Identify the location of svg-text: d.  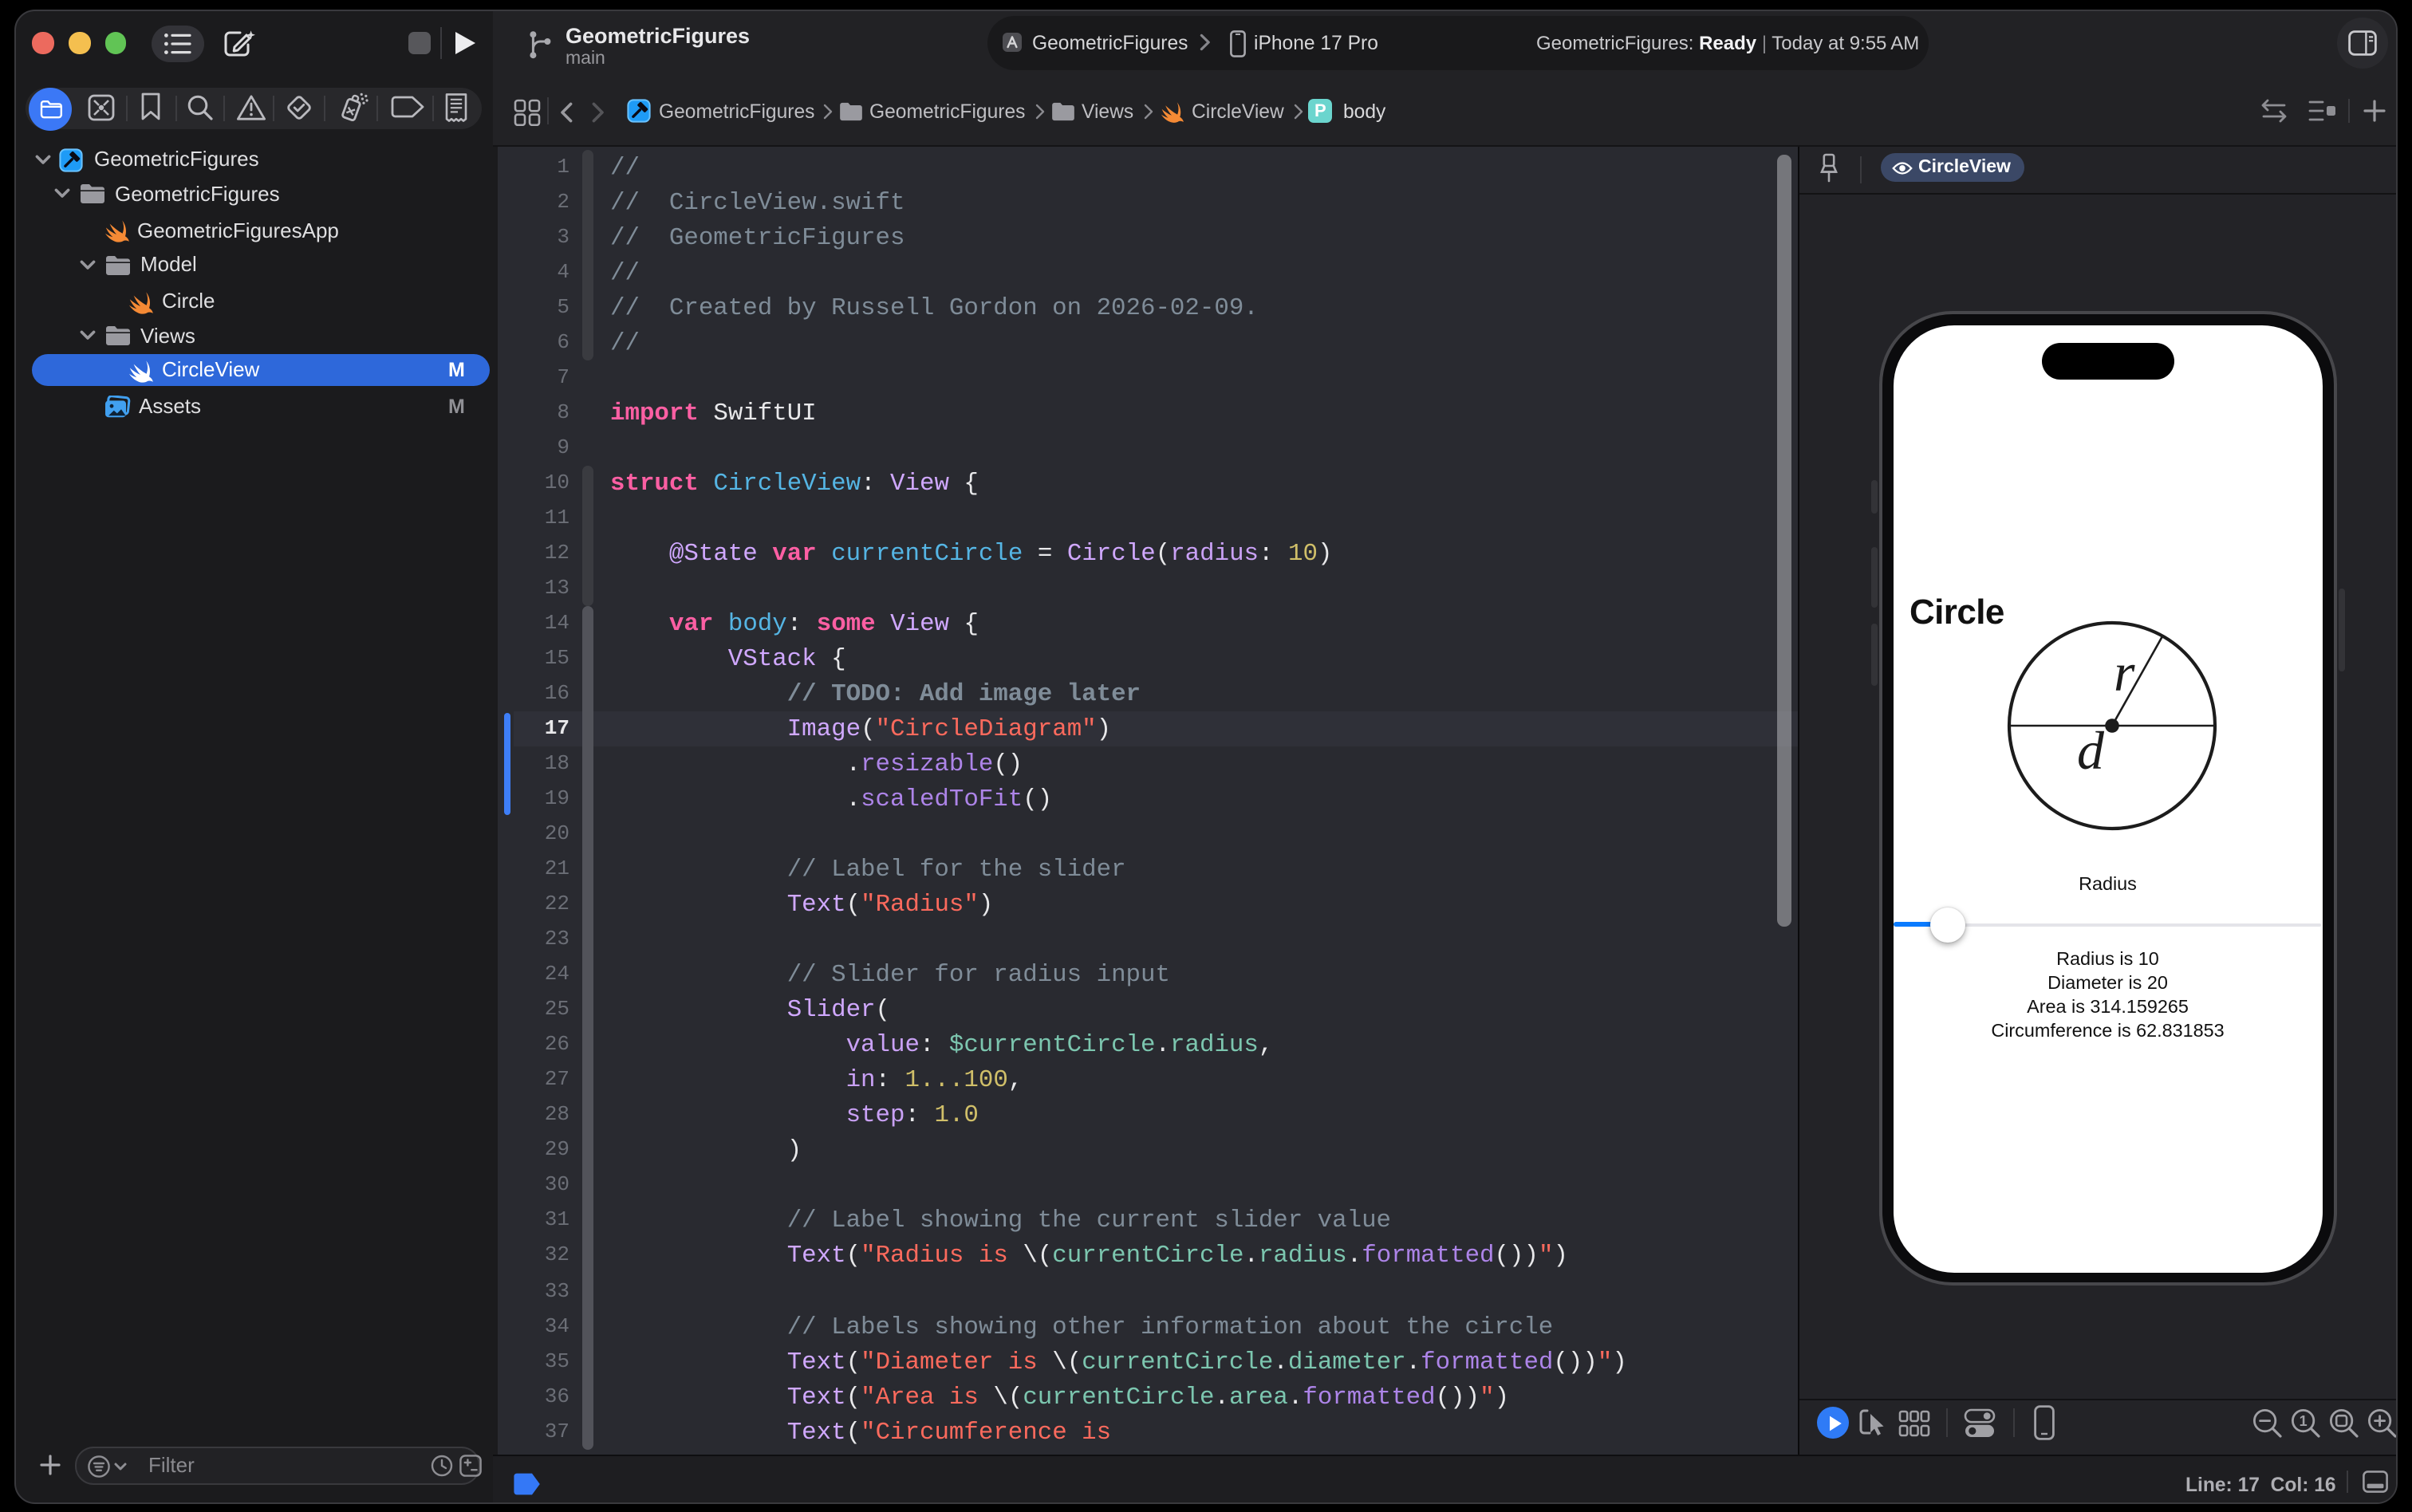
(2091, 750).